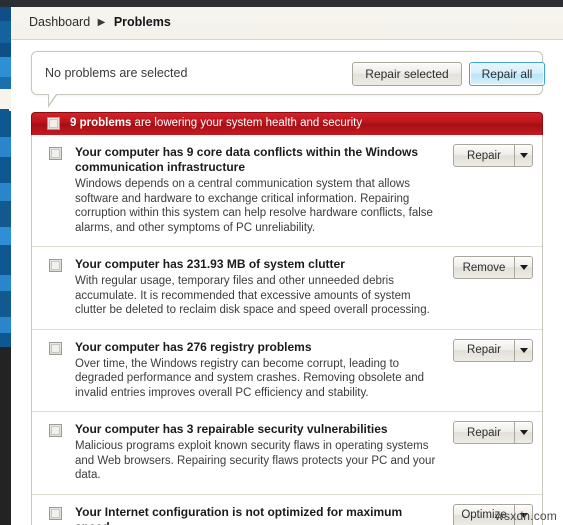  What do you see at coordinates (484, 267) in the screenshot?
I see `problem-action-button: Remove` at bounding box center [484, 267].